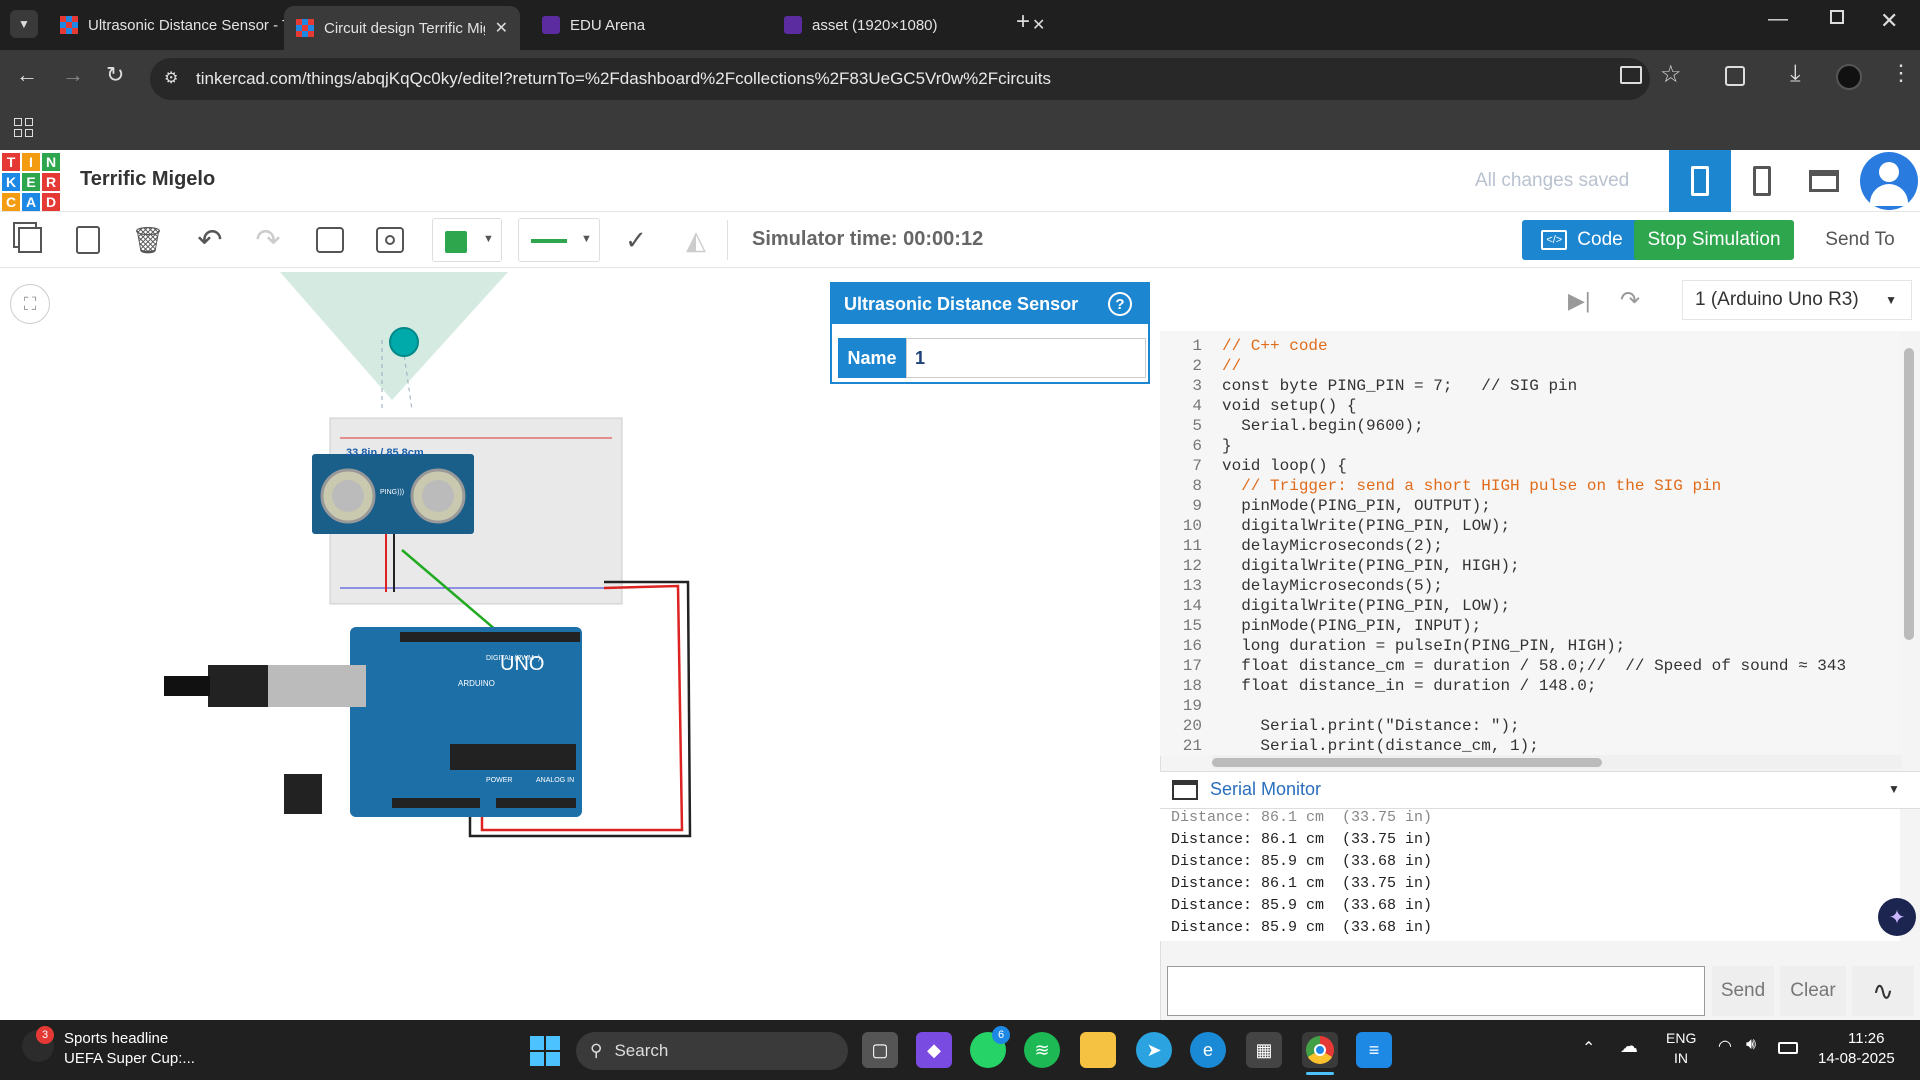 This screenshot has width=1920, height=1080. What do you see at coordinates (1631, 75) in the screenshot?
I see `install-app-icon` at bounding box center [1631, 75].